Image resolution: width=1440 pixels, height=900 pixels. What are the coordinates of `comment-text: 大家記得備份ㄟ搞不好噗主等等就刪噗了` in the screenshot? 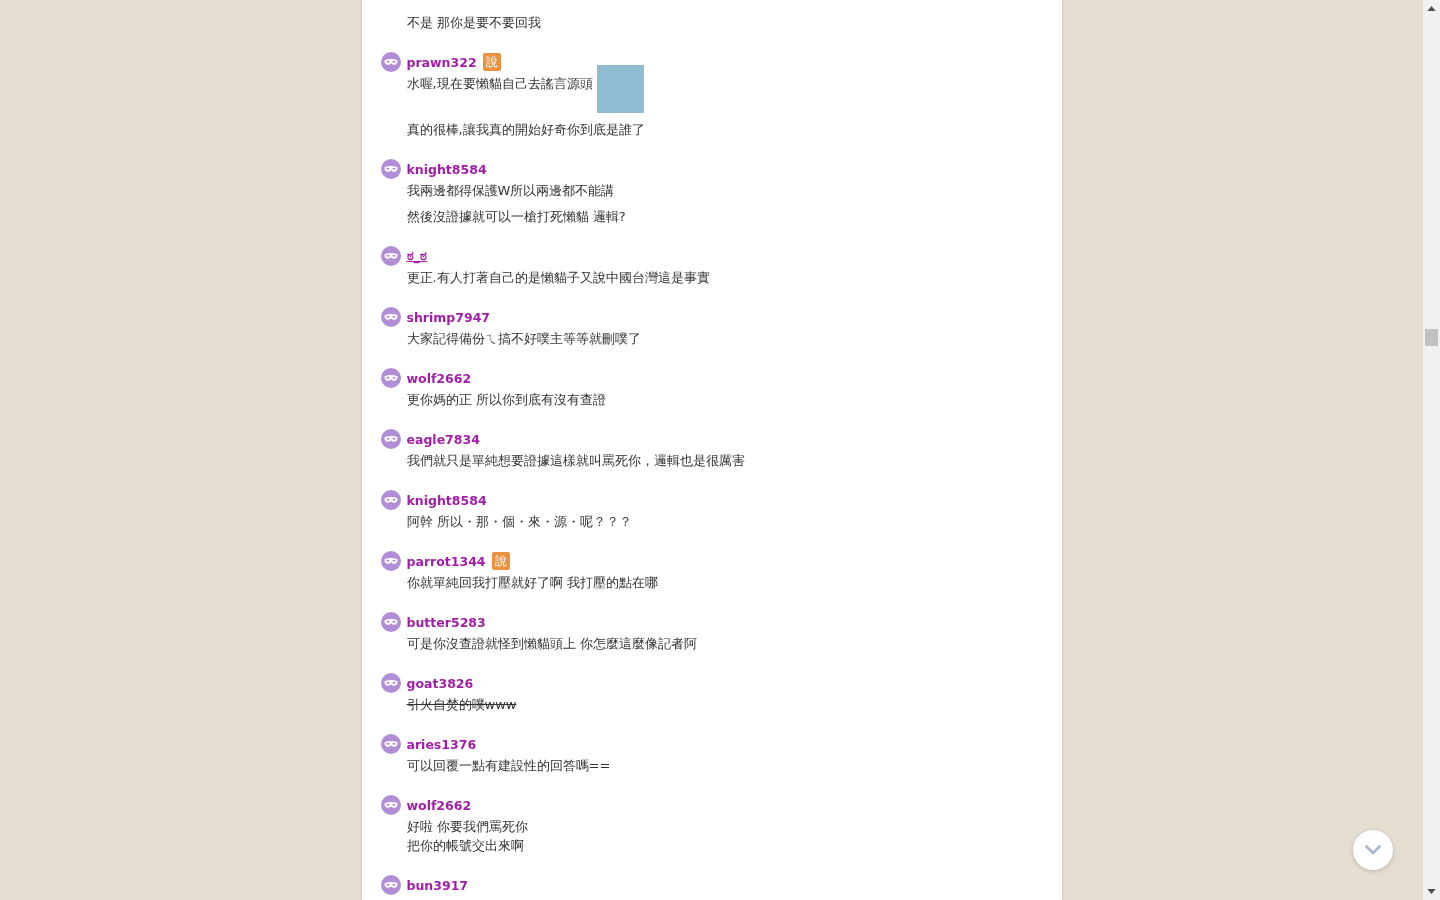 It's located at (523, 339).